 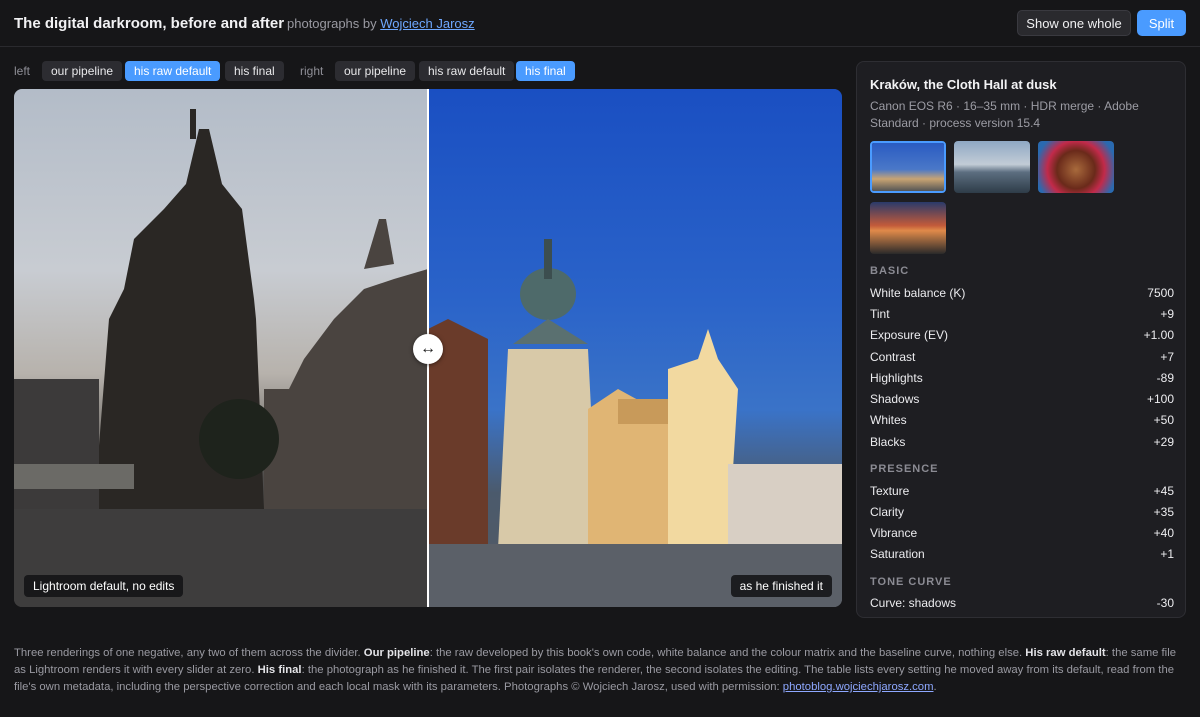 I want to click on setting-value: +9, so click(x=1167, y=314).